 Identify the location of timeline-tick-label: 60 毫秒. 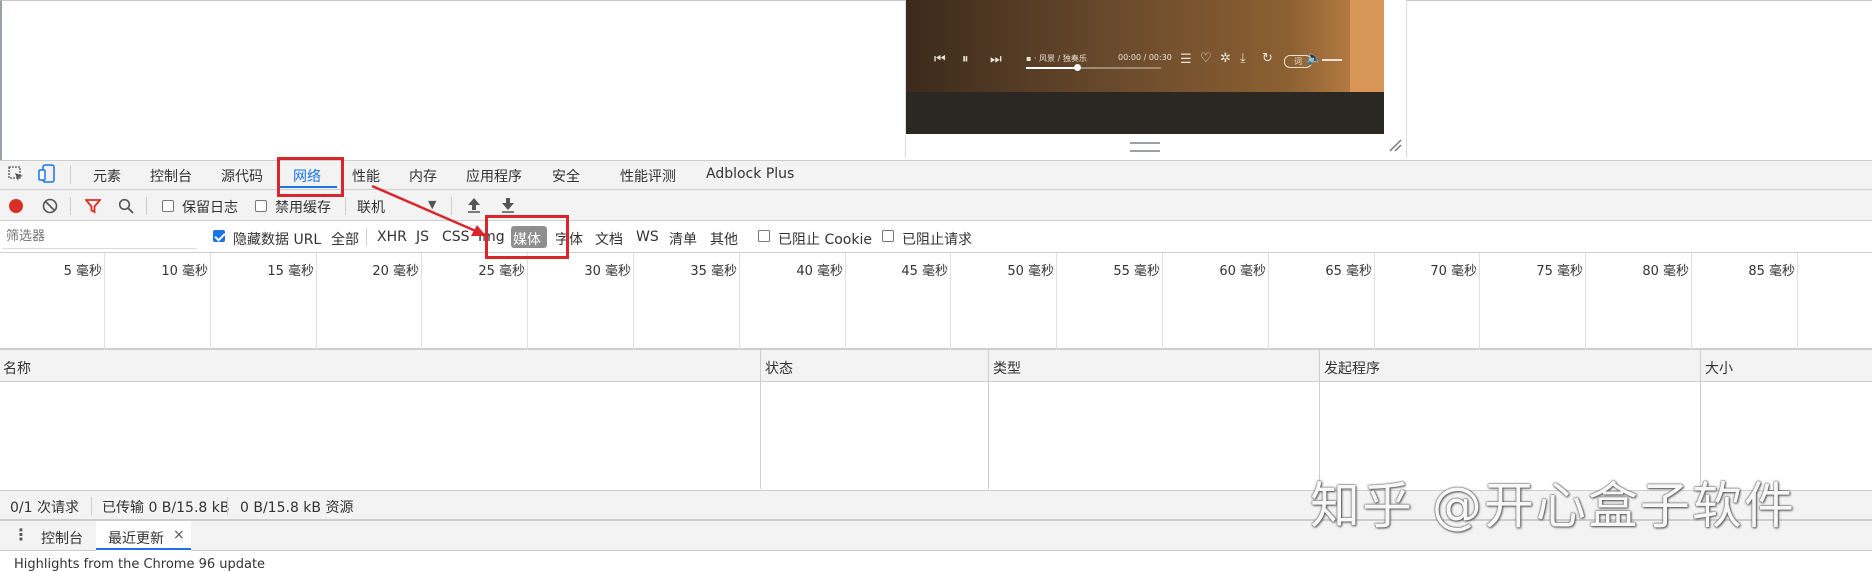
(1242, 271).